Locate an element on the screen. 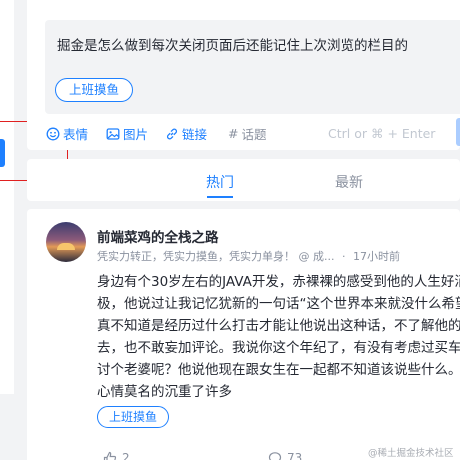 The height and width of the screenshot is (460, 460). content-line: 心情莫名的沉重了许多 is located at coordinates (164, 392).